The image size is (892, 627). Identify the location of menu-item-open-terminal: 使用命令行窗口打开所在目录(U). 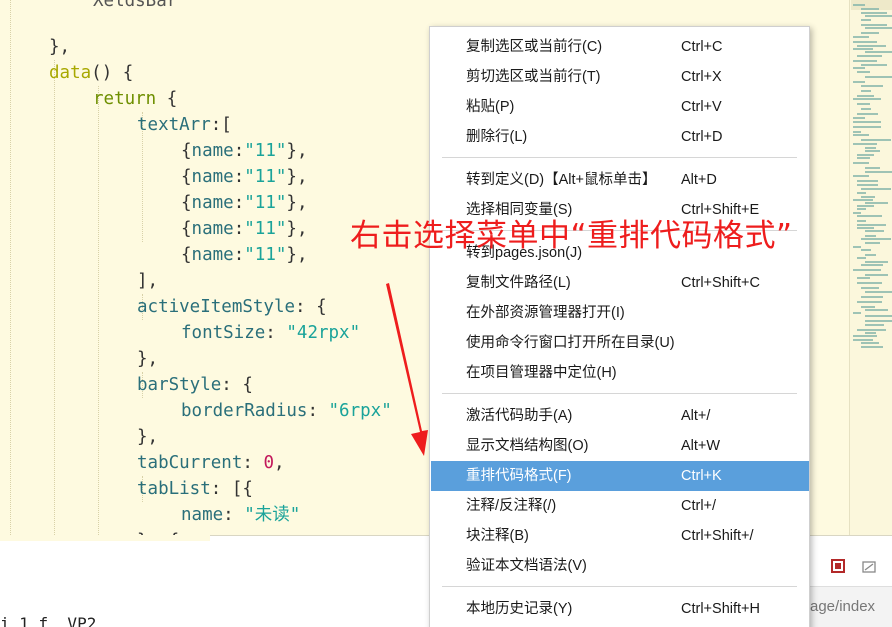
(620, 343).